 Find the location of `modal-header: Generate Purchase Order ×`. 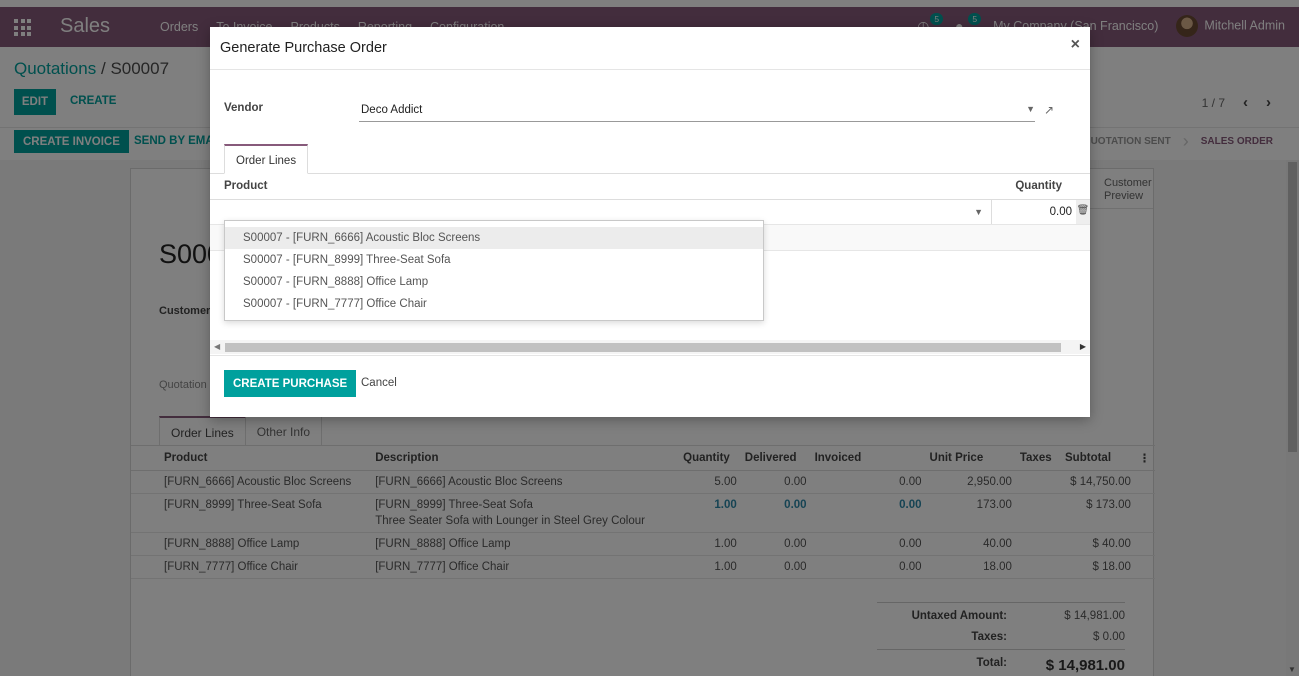

modal-header: Generate Purchase Order × is located at coordinates (650, 48).